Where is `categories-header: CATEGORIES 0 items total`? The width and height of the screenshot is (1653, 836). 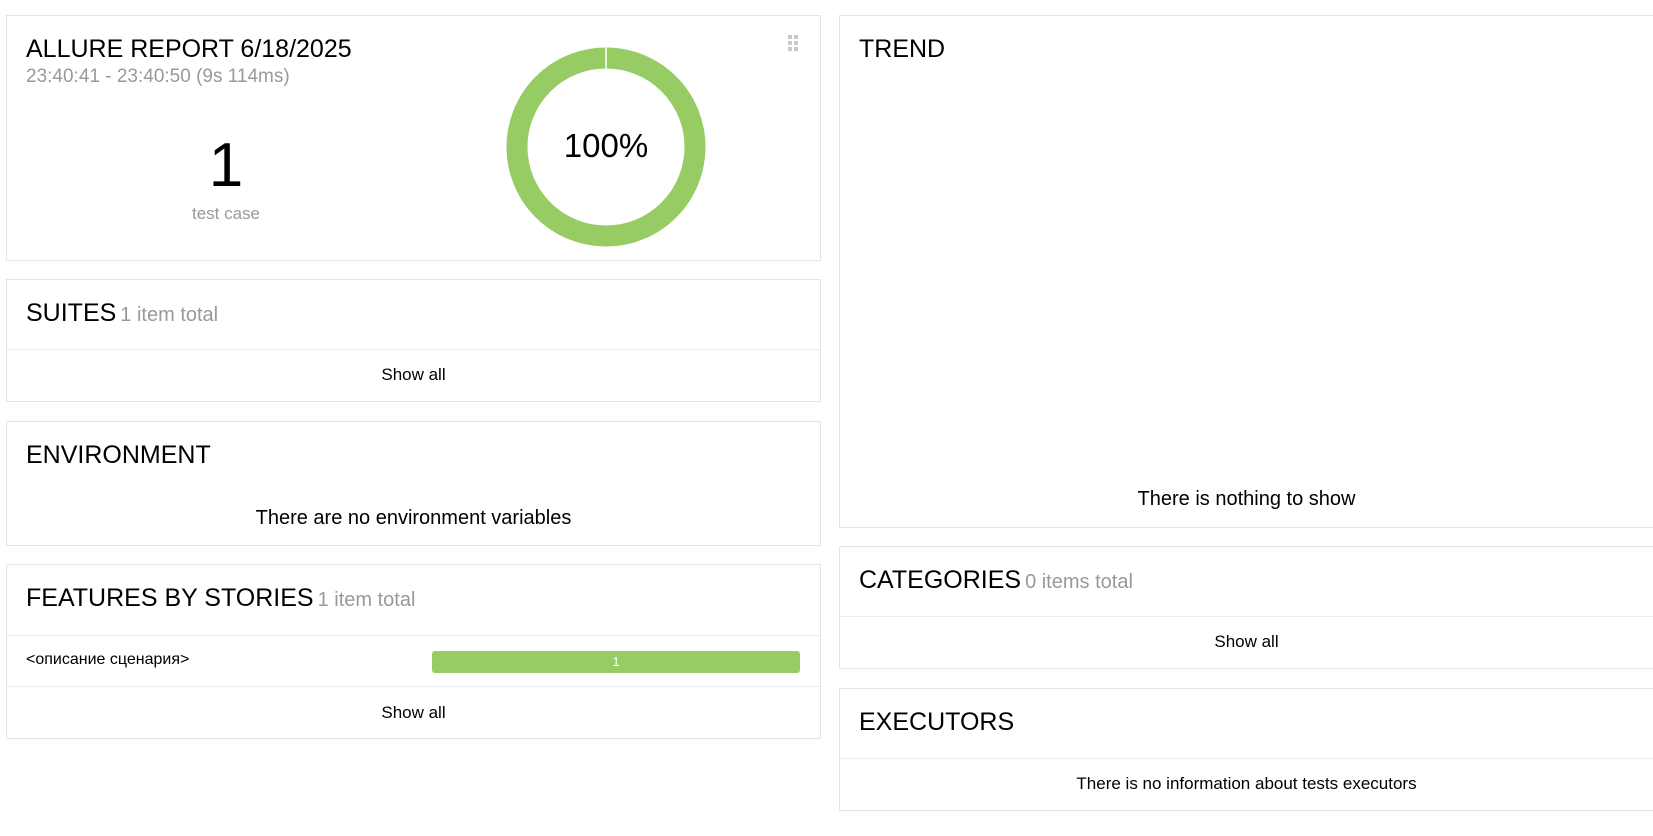
categories-header: CATEGORIES 0 items total is located at coordinates (996, 580).